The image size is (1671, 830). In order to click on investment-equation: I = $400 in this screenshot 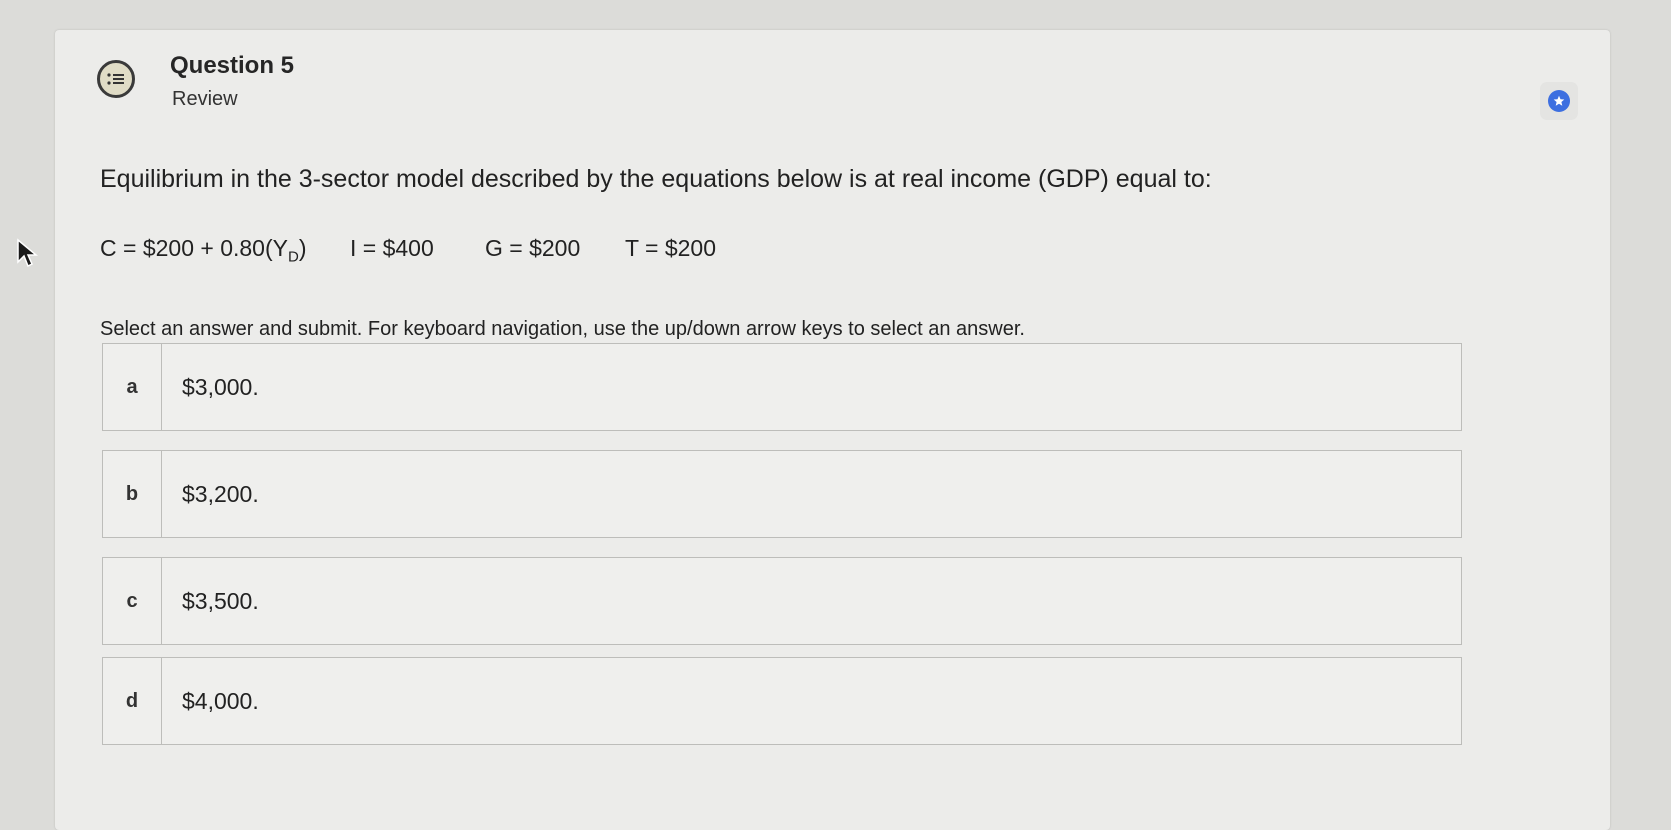, I will do `click(392, 248)`.